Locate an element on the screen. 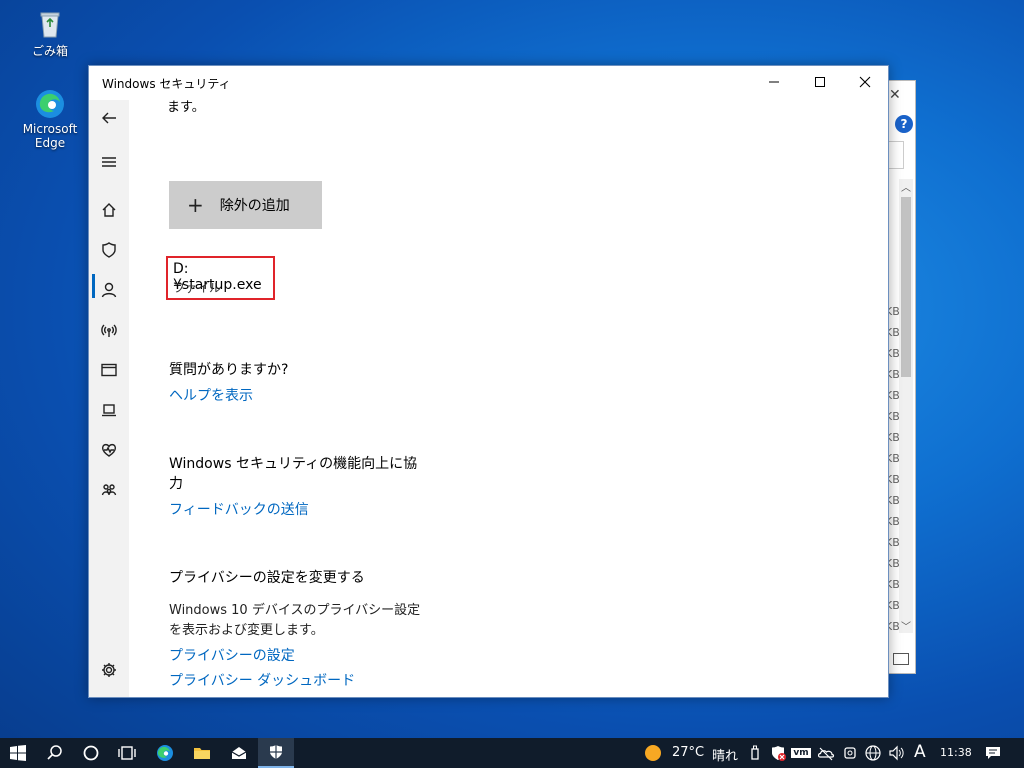 The width and height of the screenshot is (1024, 768). privacy-heading: プライバシーの設定を変更する is located at coordinates (267, 578).